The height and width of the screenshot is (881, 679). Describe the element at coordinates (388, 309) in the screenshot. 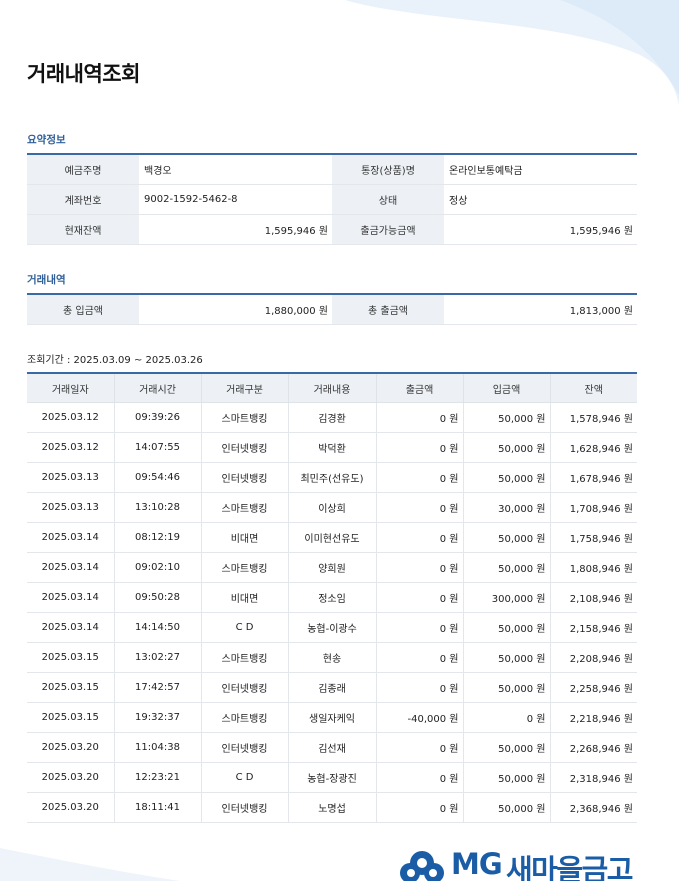

I see `total-withdrawal-label: 총 출금액` at that location.